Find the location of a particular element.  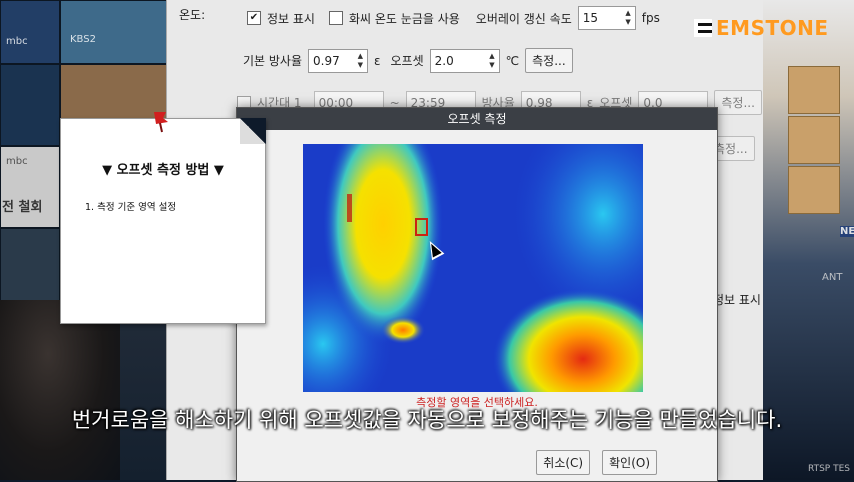

emstone-logo: EMSTONE is located at coordinates (761, 28).